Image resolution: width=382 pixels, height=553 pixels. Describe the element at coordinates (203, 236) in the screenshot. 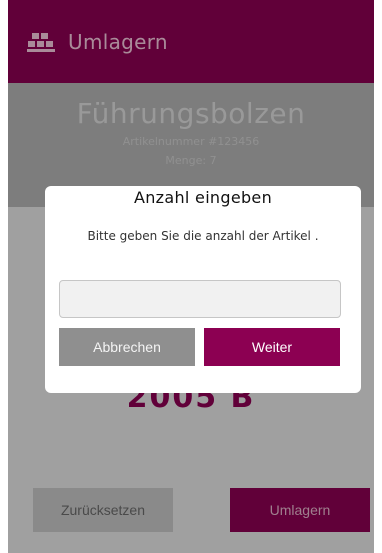

I see `dialog-message: Bitte geben Sie die anzahl der Artikel .` at that location.